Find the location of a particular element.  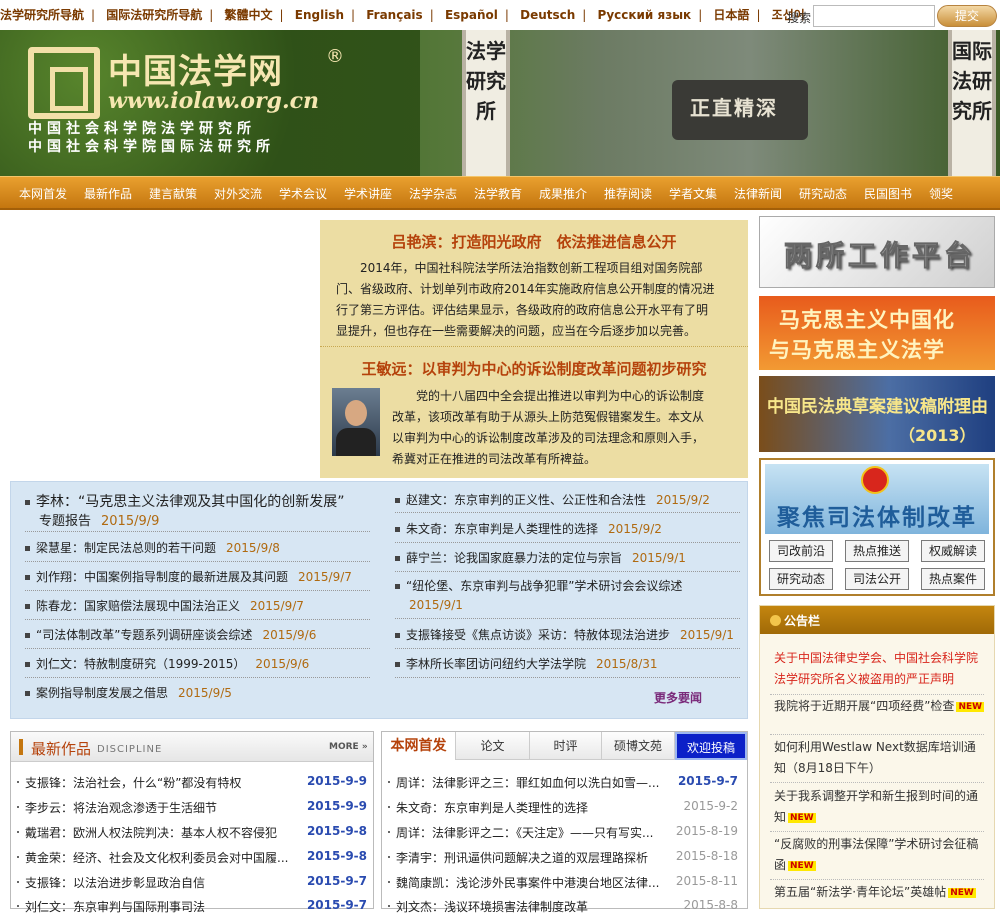

reform-link-frontier: 司改前沿 is located at coordinates (801, 551).